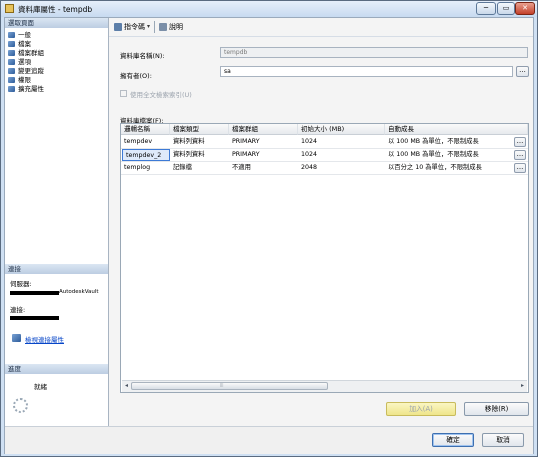 Image resolution: width=538 pixels, height=457 pixels. I want to click on help-button: 說明, so click(171, 27).